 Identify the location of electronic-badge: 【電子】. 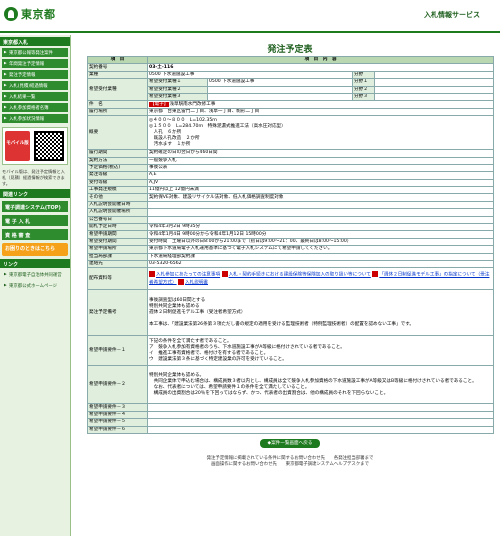
(159, 104).